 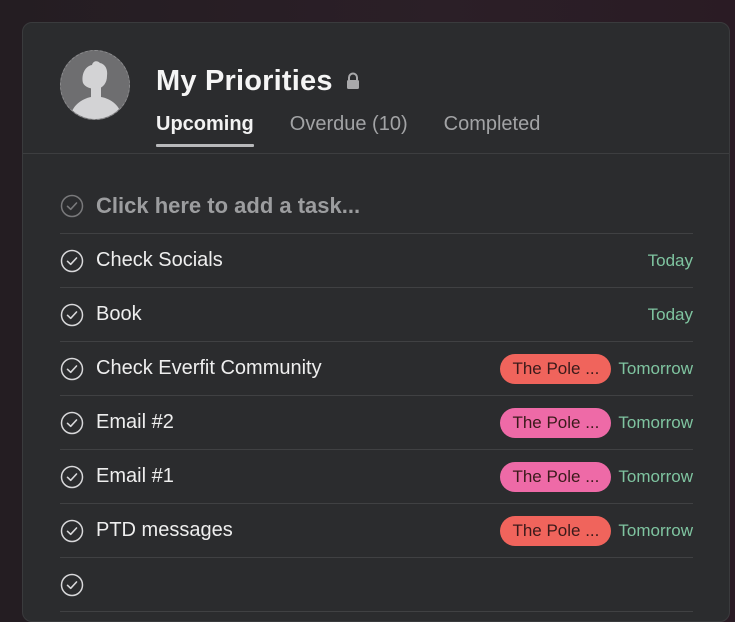 What do you see at coordinates (353, 83) in the screenshot?
I see `lock-icon` at bounding box center [353, 83].